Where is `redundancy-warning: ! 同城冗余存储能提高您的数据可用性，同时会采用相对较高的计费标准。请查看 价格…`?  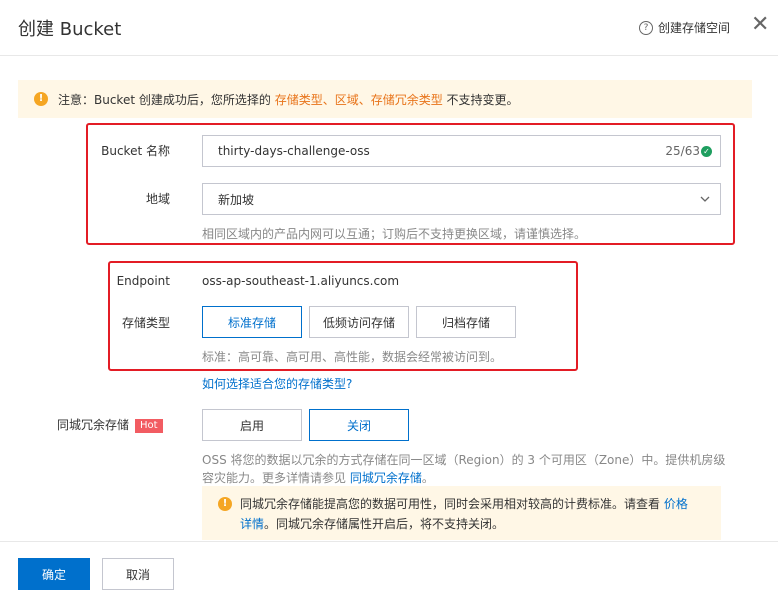 redundancy-warning: ! 同城冗余存储能提高您的数据可用性，同时会采用相对较高的计费标准。请查看 价格… is located at coordinates (461, 513).